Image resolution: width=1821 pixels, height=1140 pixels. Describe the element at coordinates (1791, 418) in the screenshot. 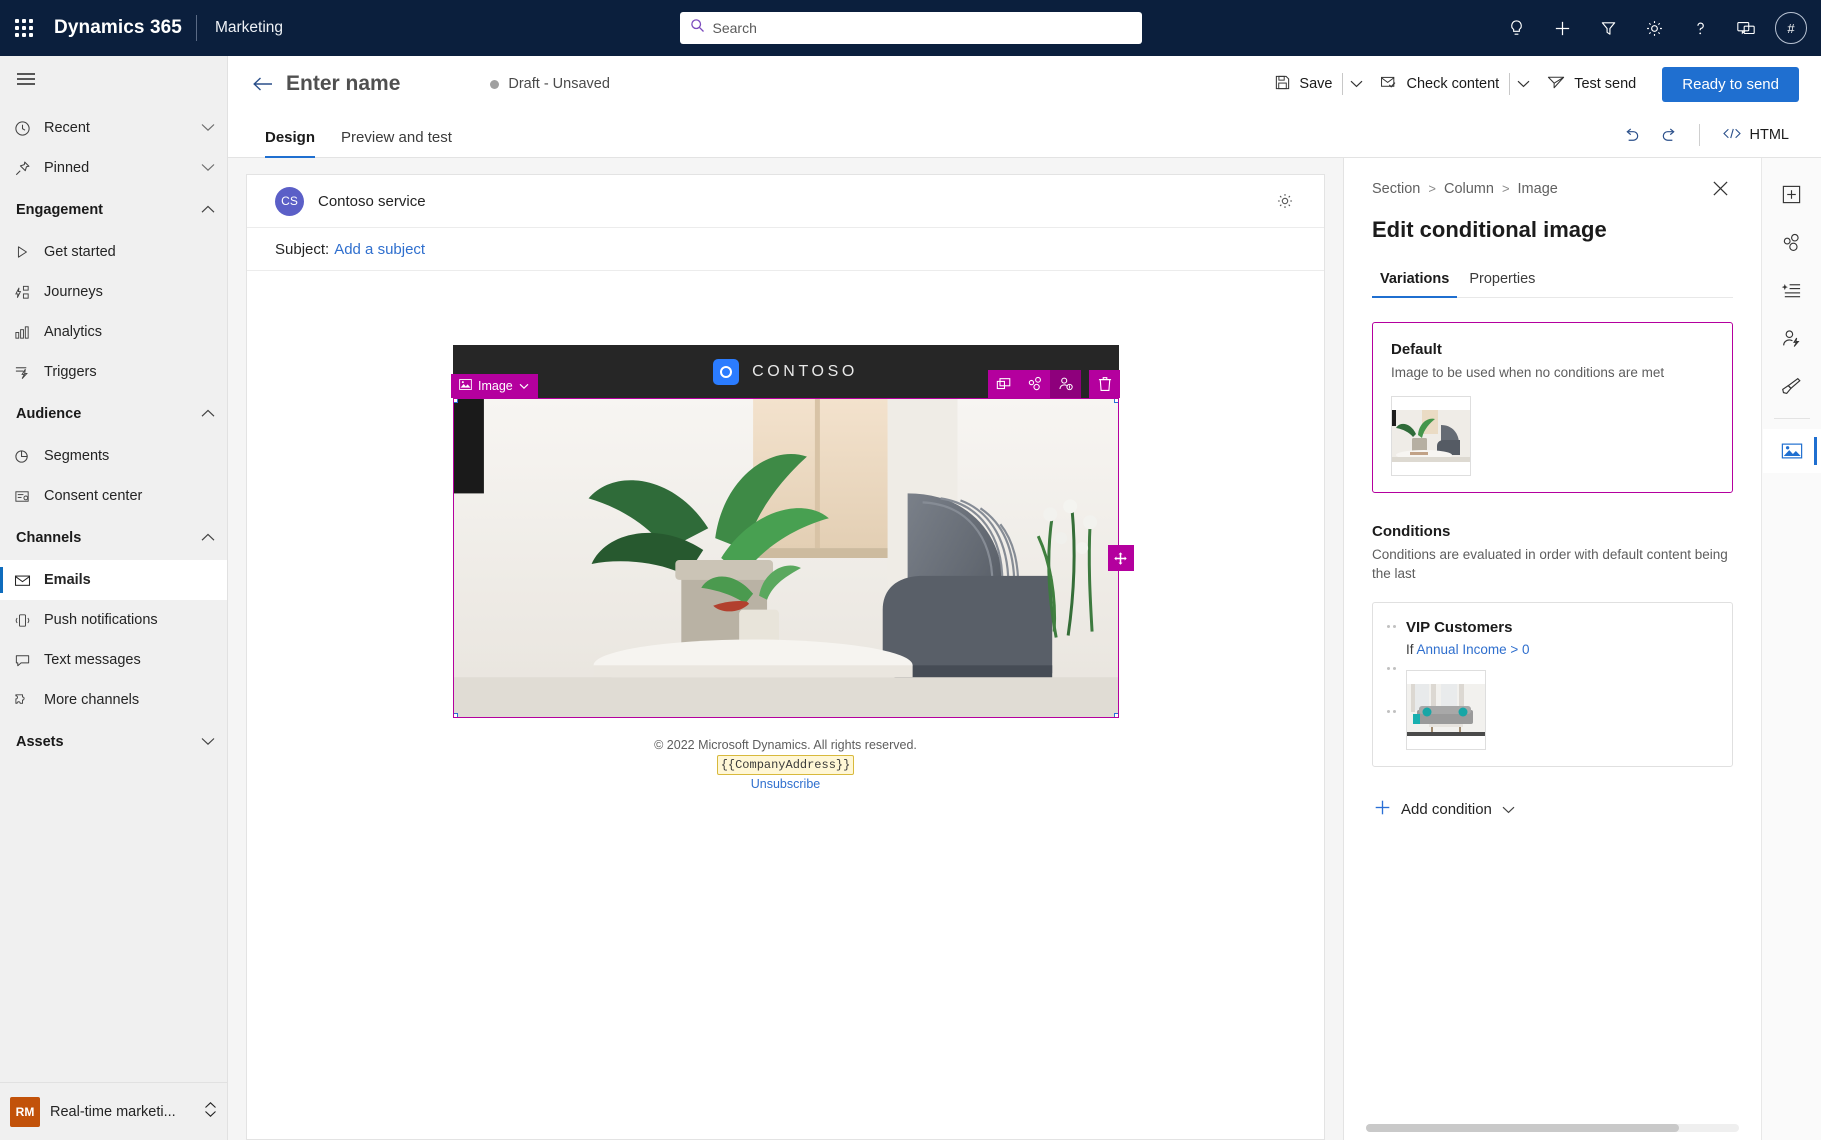

I see `rail-divider` at that location.